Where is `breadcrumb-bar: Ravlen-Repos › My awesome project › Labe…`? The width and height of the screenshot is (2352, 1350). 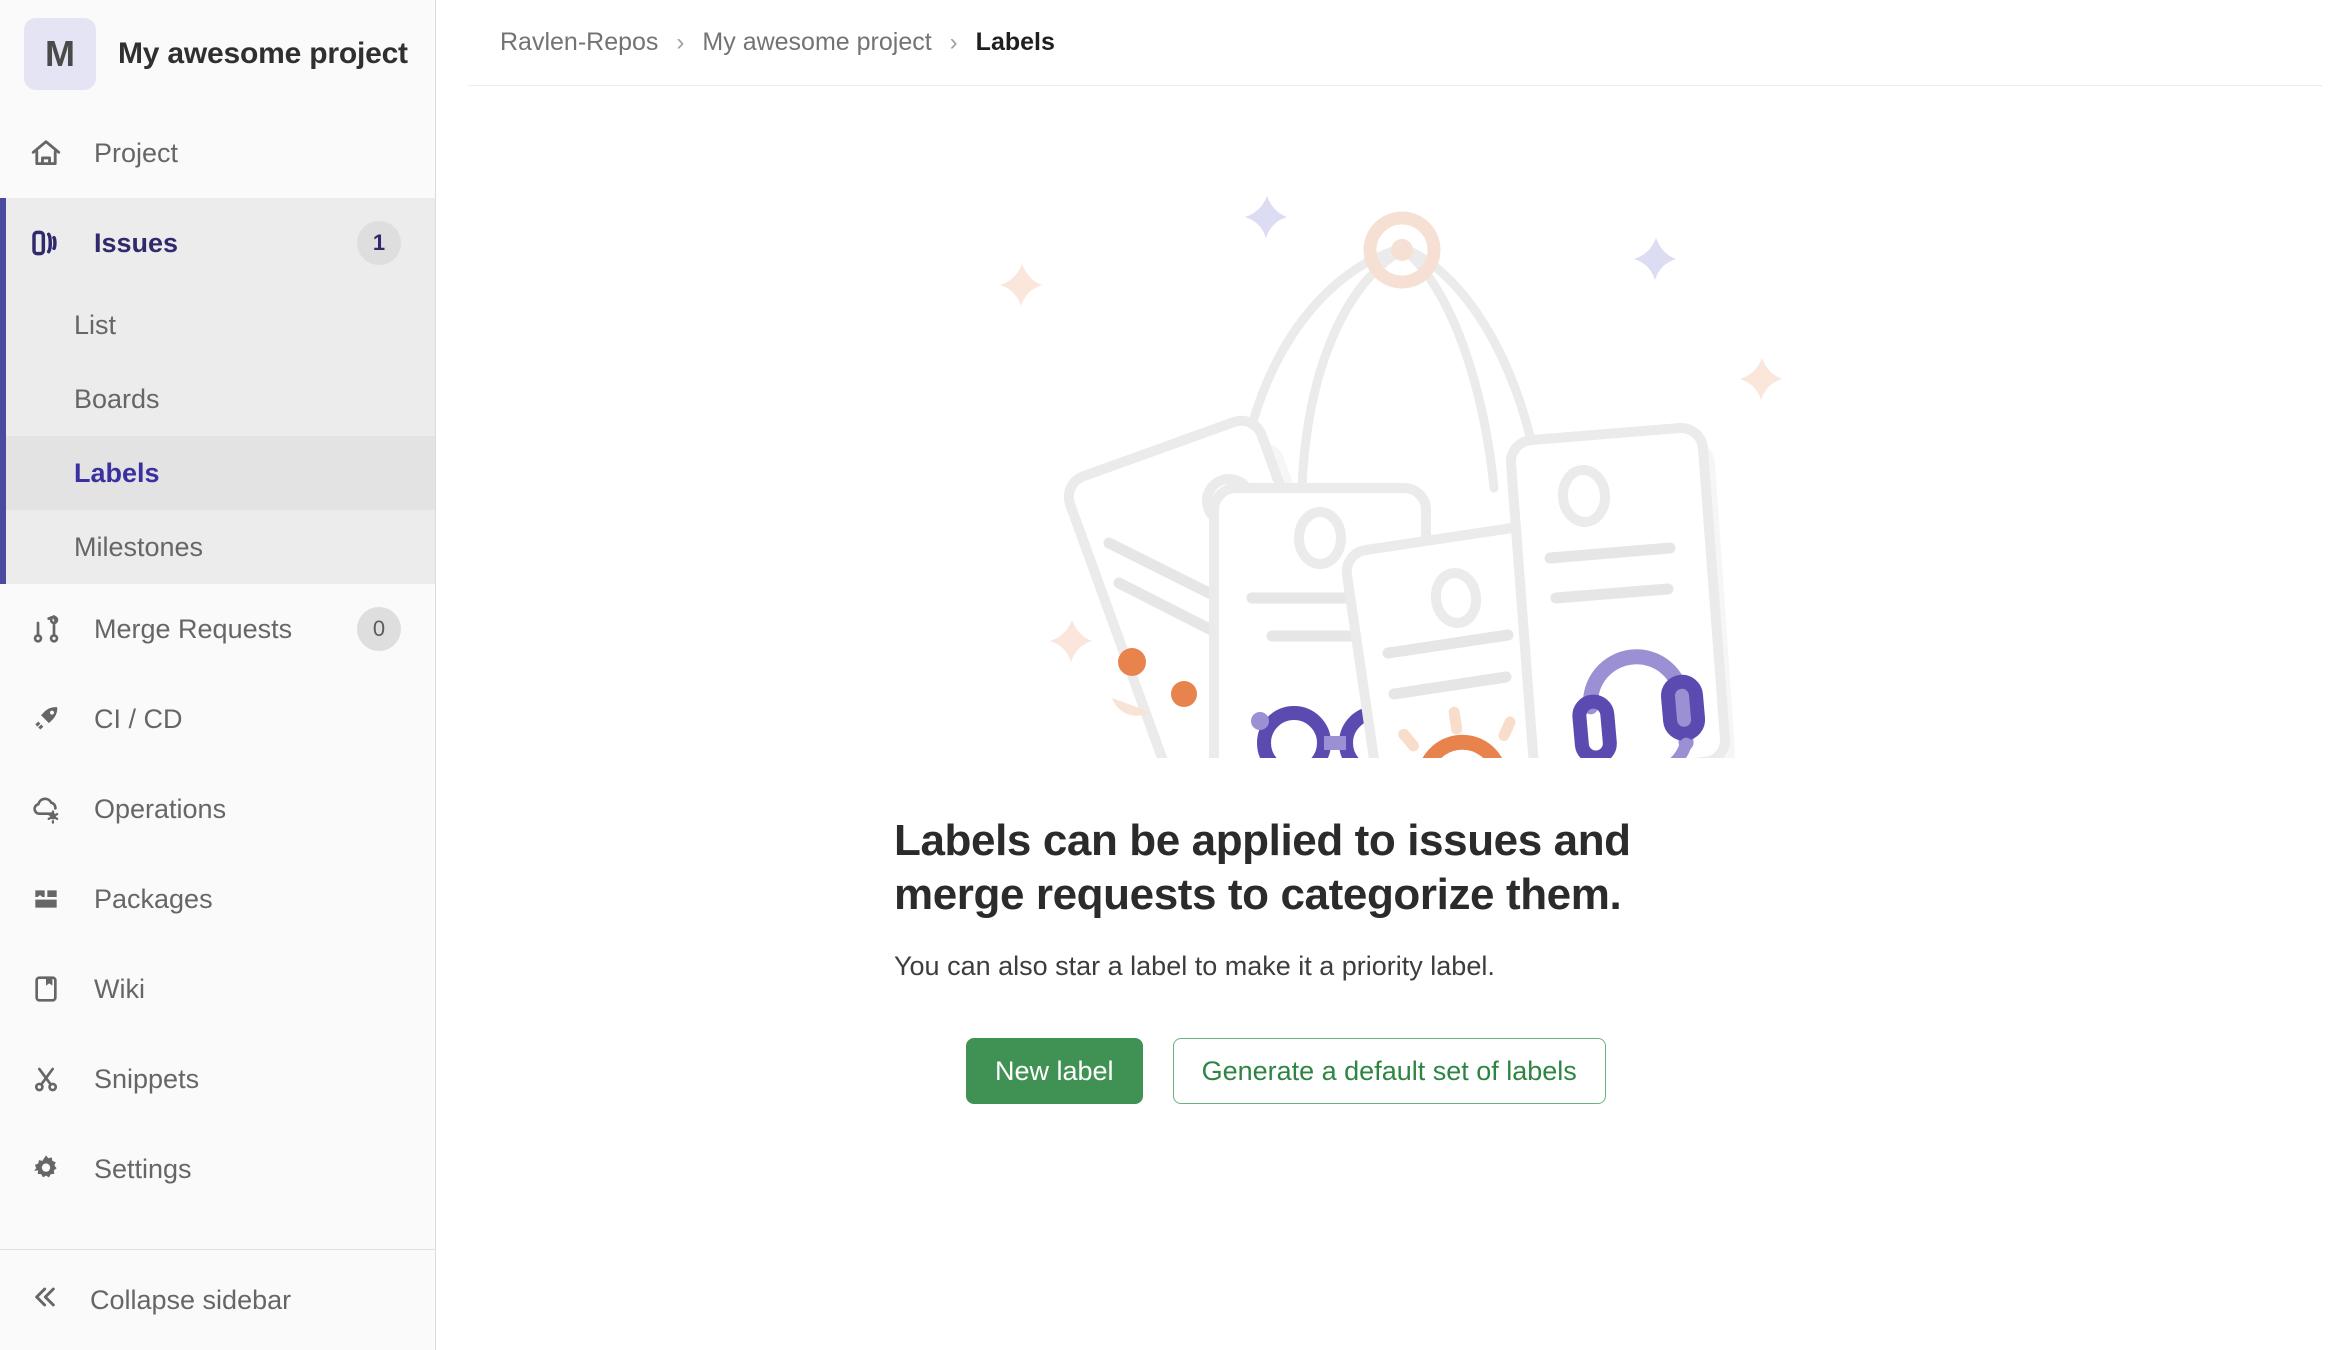 breadcrumb-bar: Ravlen-Repos › My awesome project › Labe… is located at coordinates (1395, 43).